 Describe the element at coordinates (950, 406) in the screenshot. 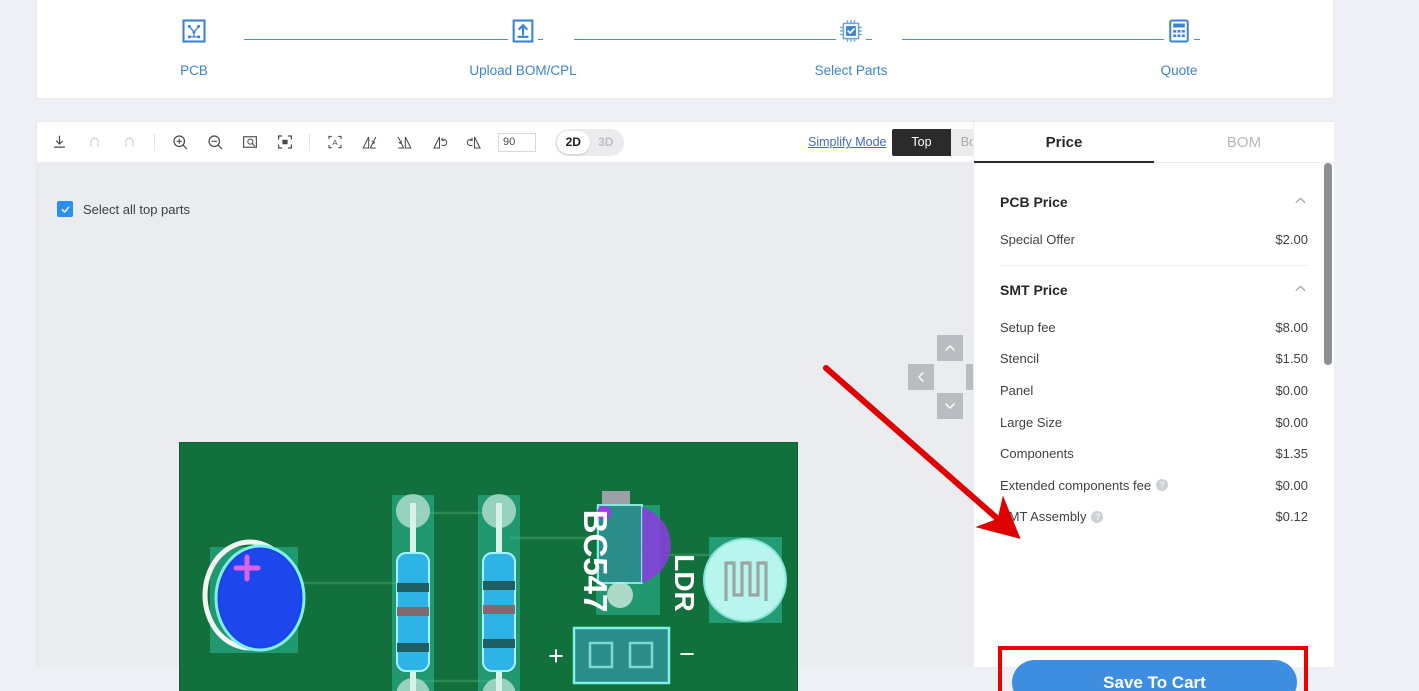

I see `pan-down-button` at that location.